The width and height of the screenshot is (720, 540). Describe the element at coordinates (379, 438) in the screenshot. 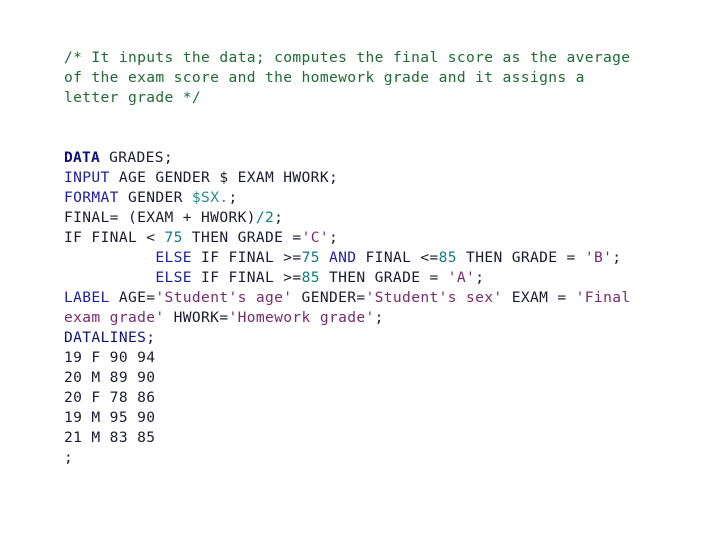

I see `code-line-data-row-5: 21 M 83 85` at that location.